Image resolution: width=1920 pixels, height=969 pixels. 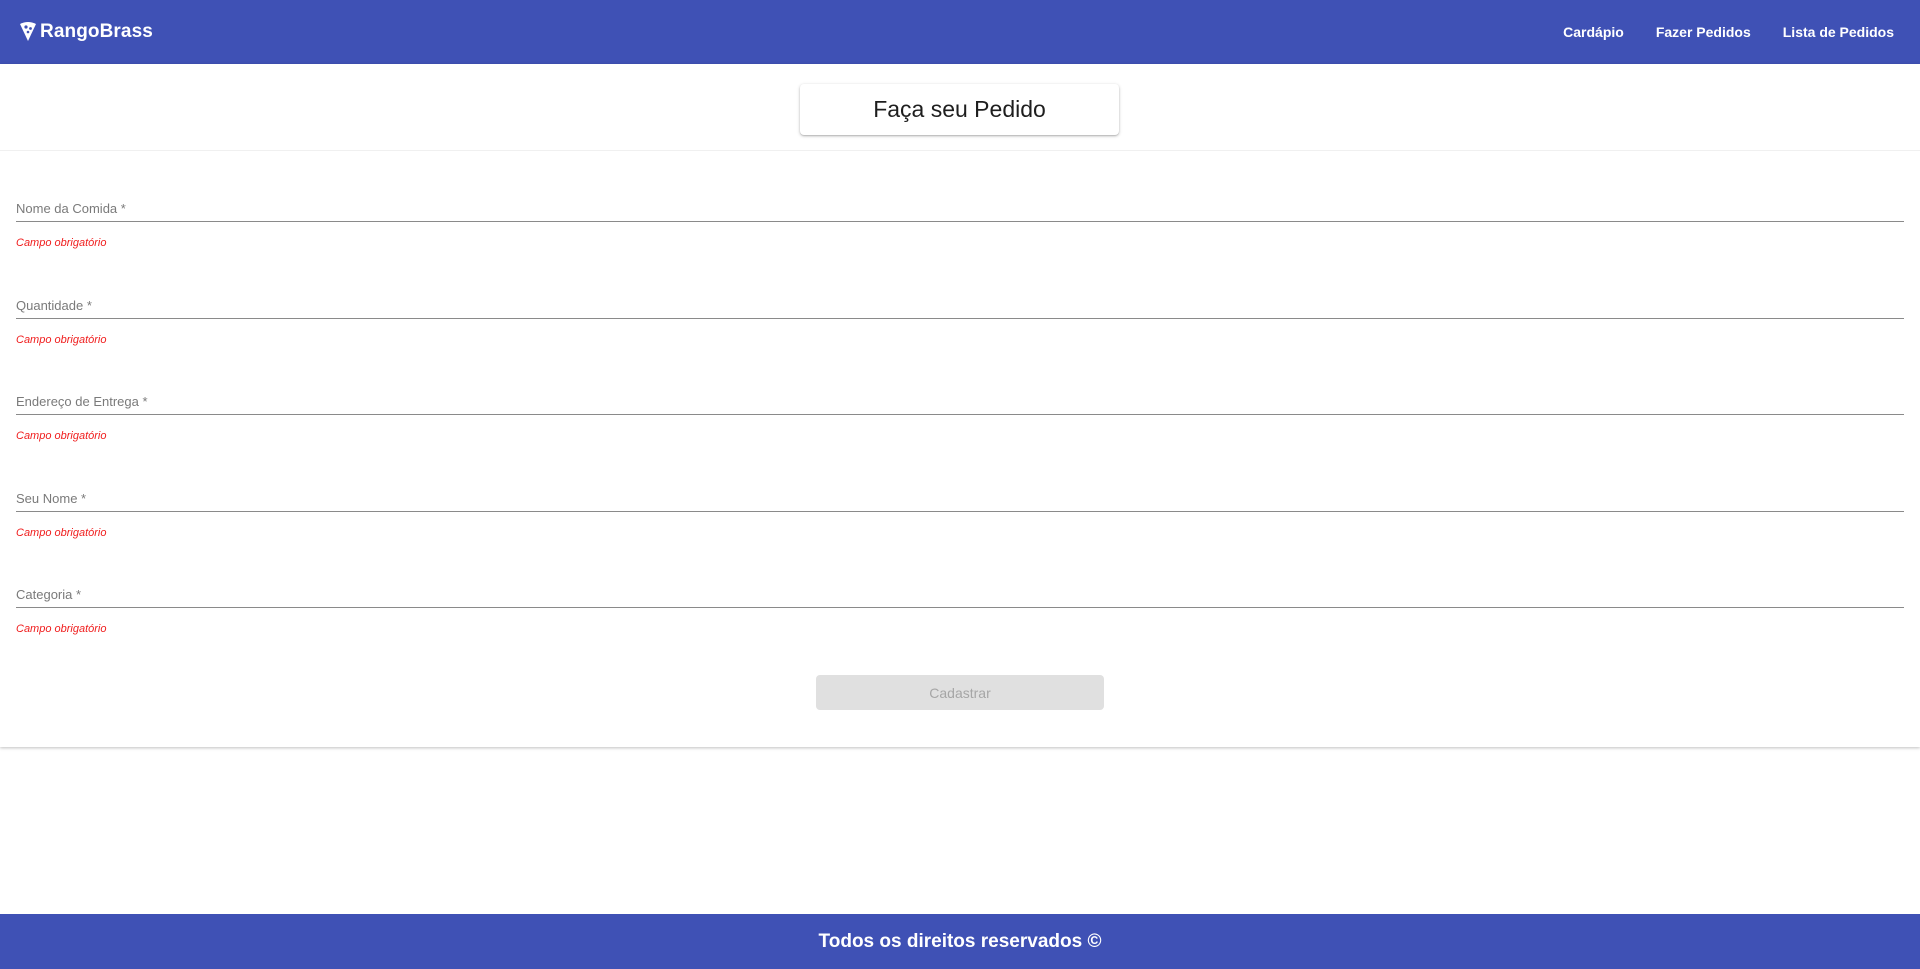 I want to click on page-footer: Todos os direitos reservados ©, so click(x=960, y=941).